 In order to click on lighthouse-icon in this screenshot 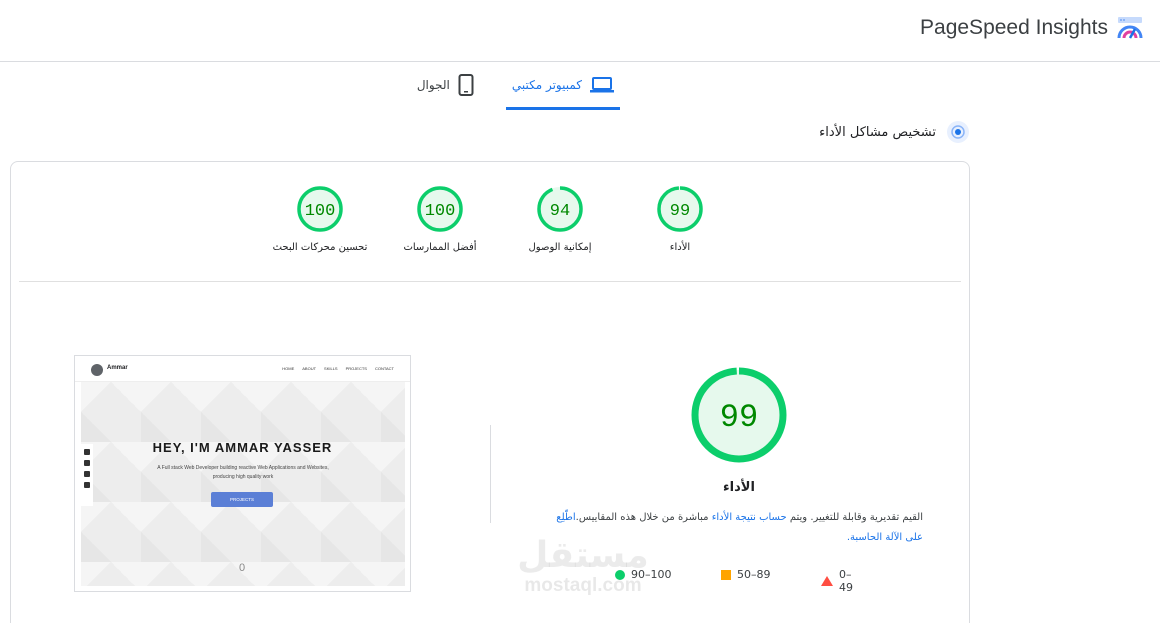, I will do `click(958, 132)`.